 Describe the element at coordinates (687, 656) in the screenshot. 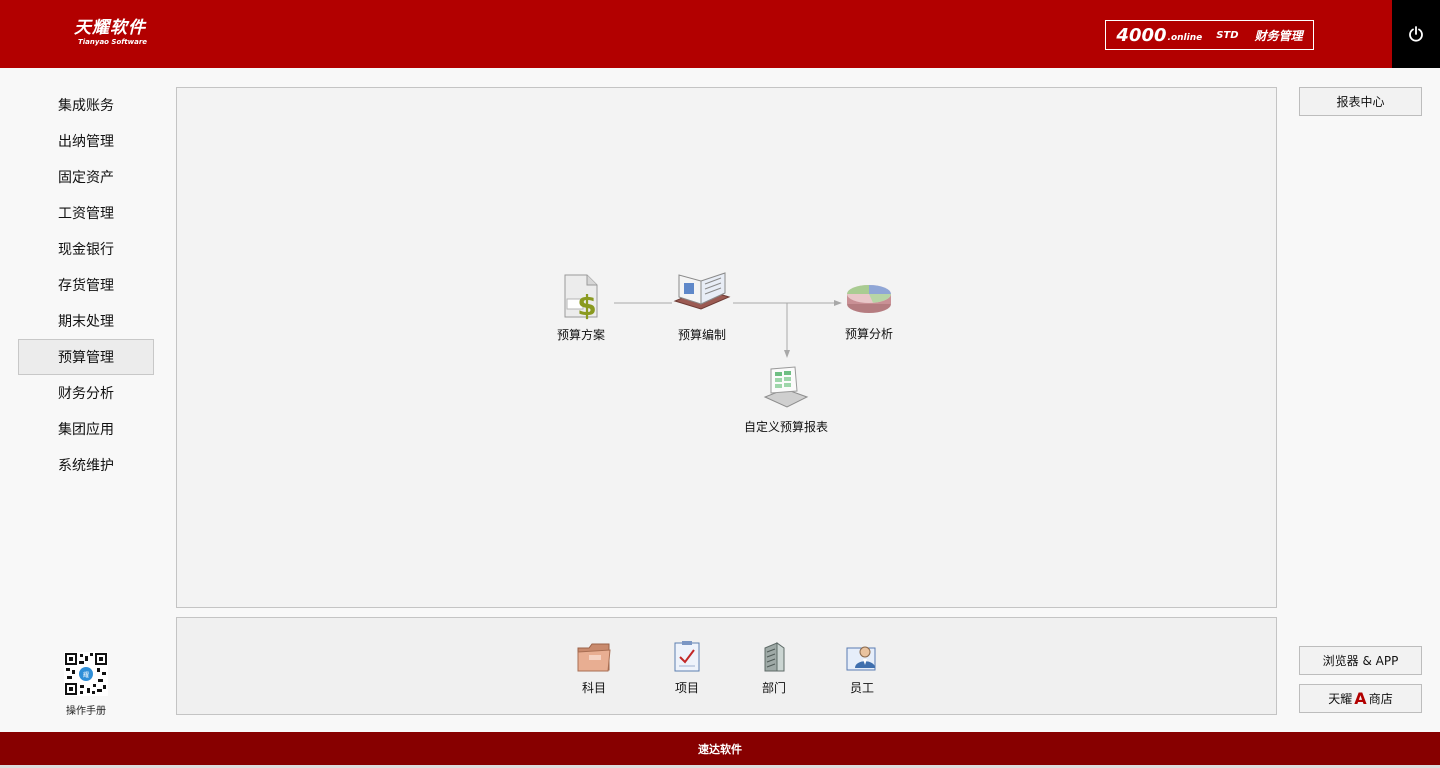

I see `checklist-icon` at that location.